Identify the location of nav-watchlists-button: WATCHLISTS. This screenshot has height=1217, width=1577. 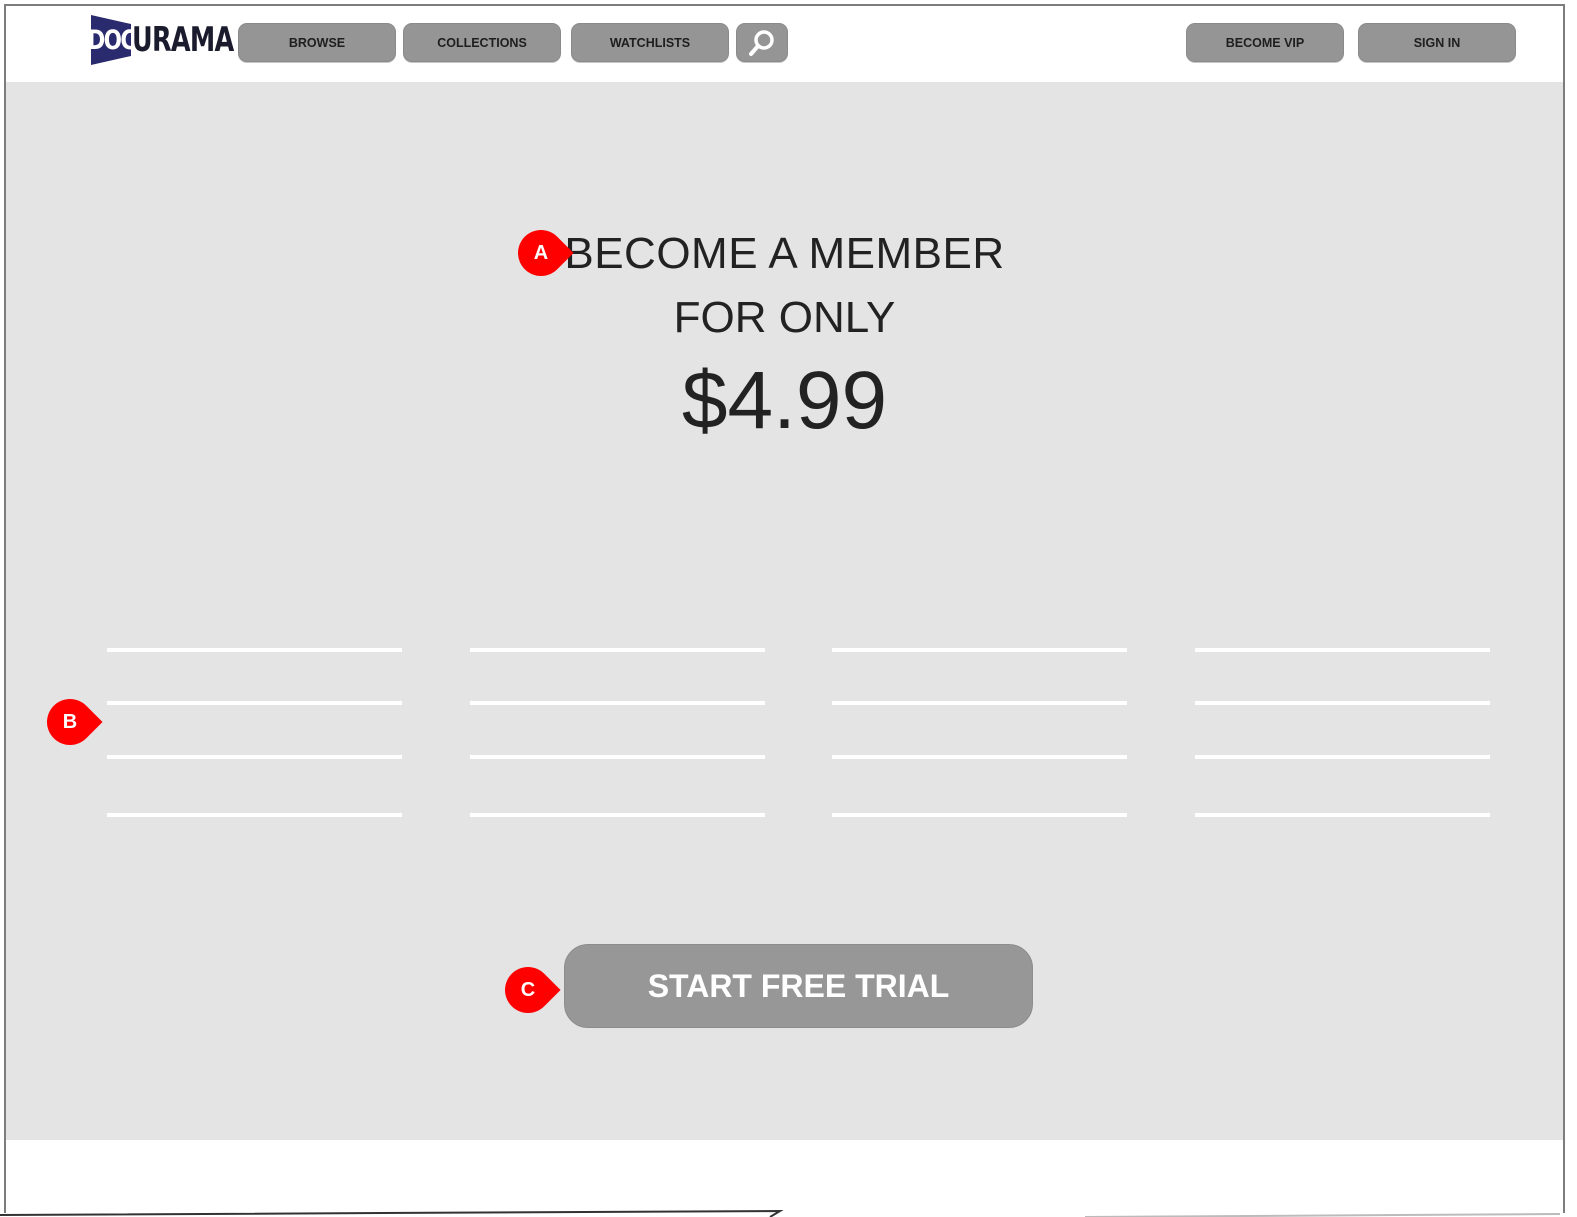
(650, 42).